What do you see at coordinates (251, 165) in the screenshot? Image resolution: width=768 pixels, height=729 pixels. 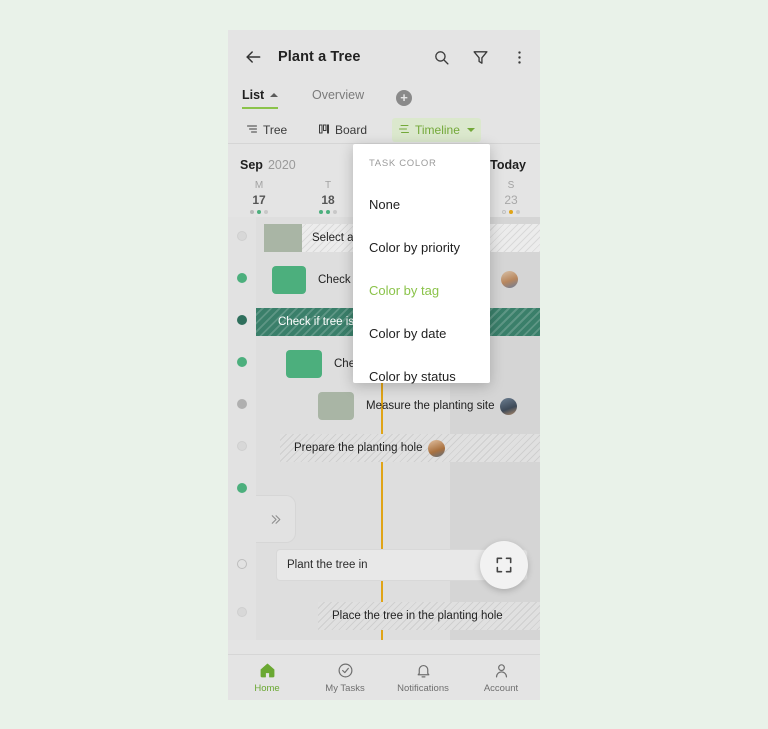 I see `month-name: Sep` at bounding box center [251, 165].